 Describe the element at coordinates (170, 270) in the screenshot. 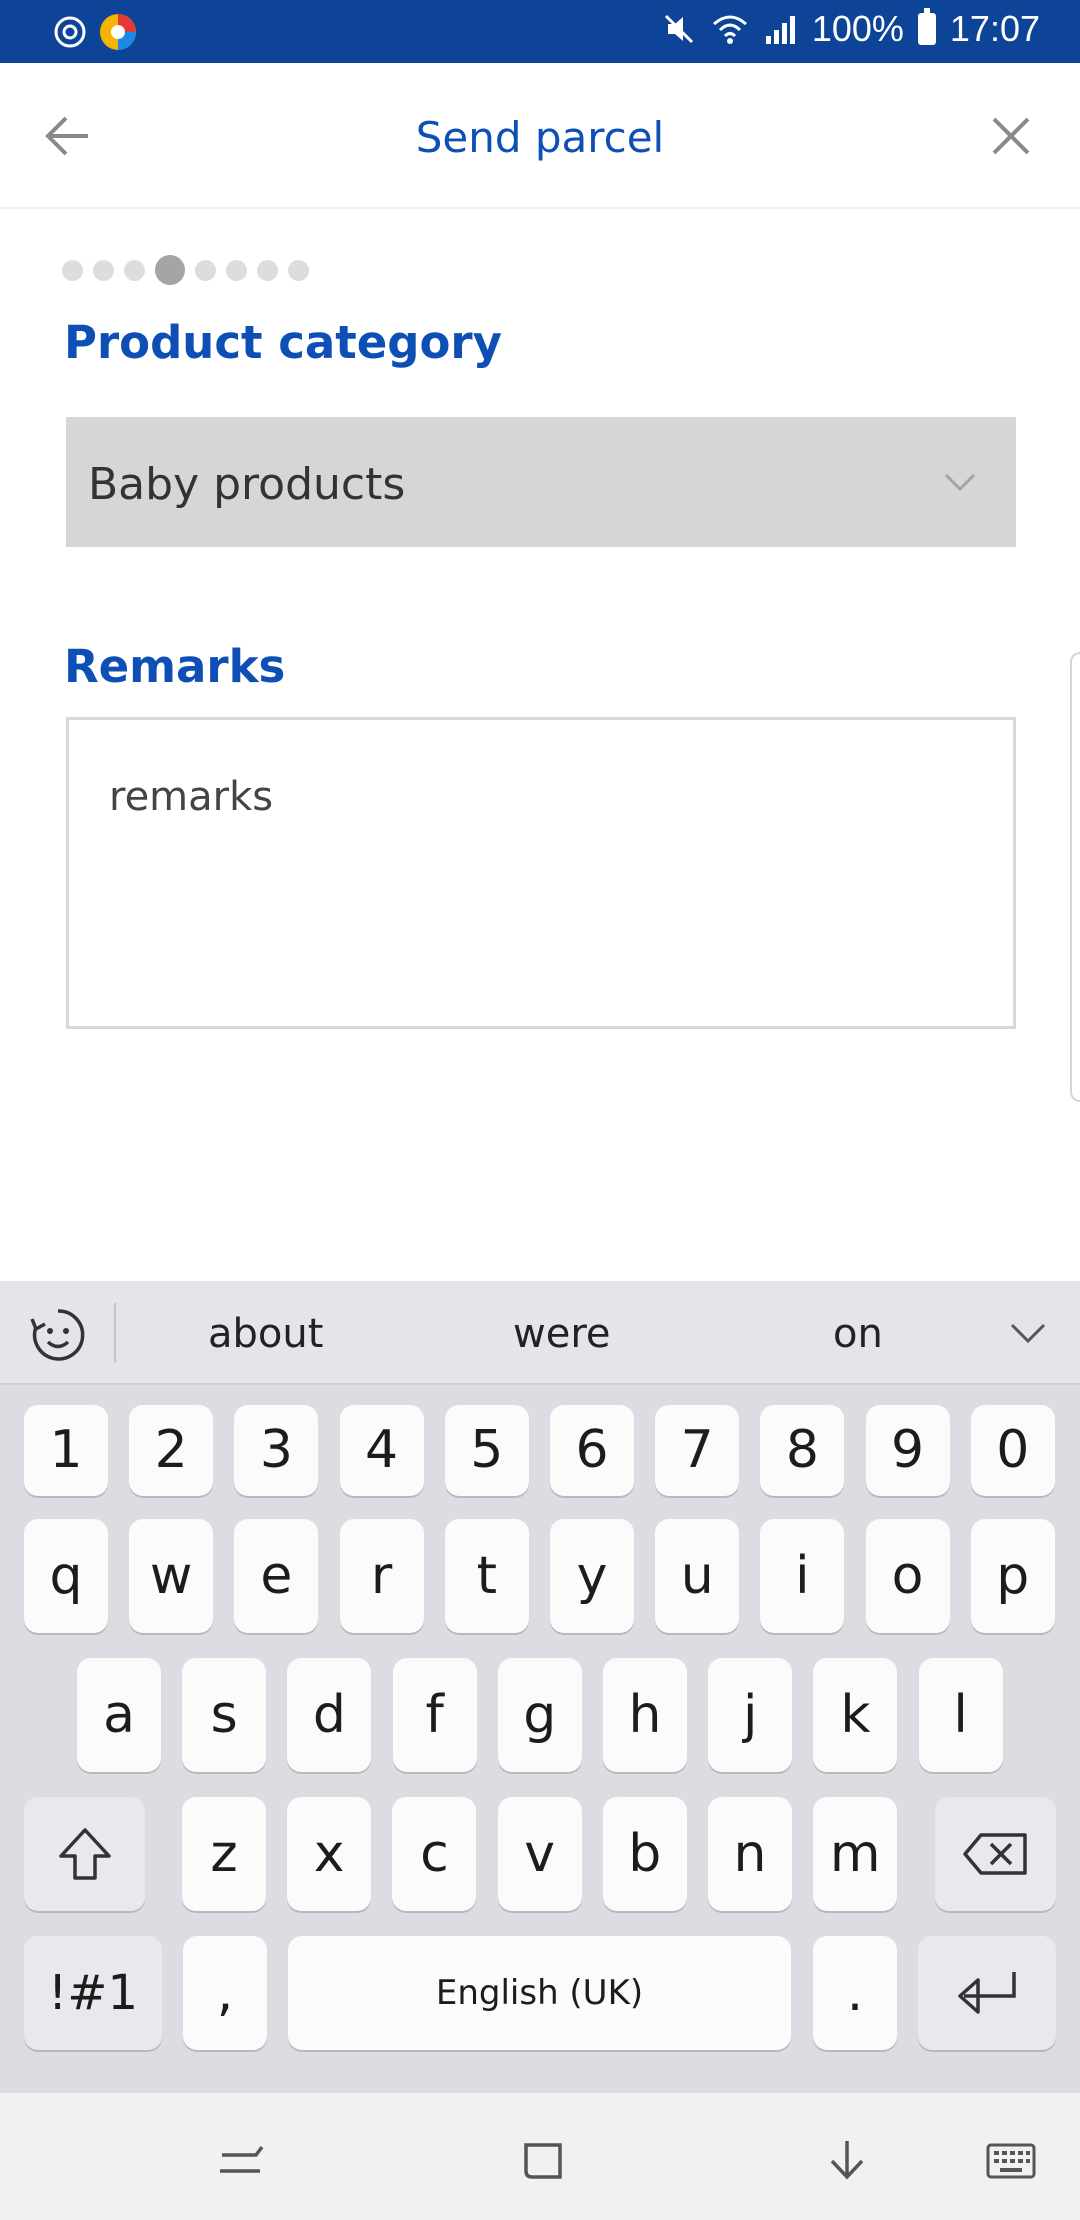

I see `step-dot-active` at that location.